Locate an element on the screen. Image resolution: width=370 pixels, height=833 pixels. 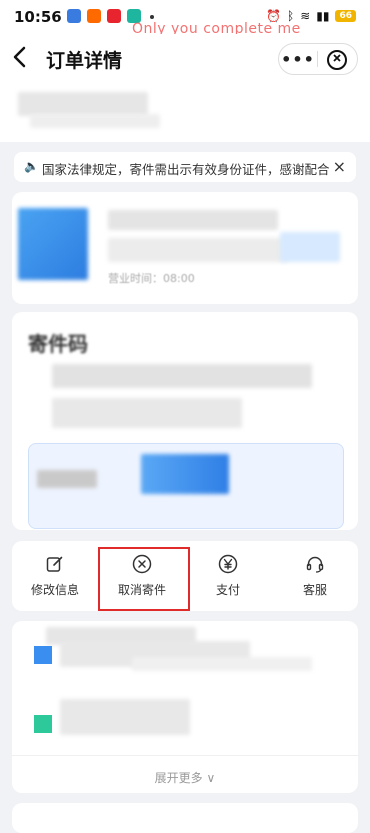
list-item-marker-green is located at coordinates (43, 724).